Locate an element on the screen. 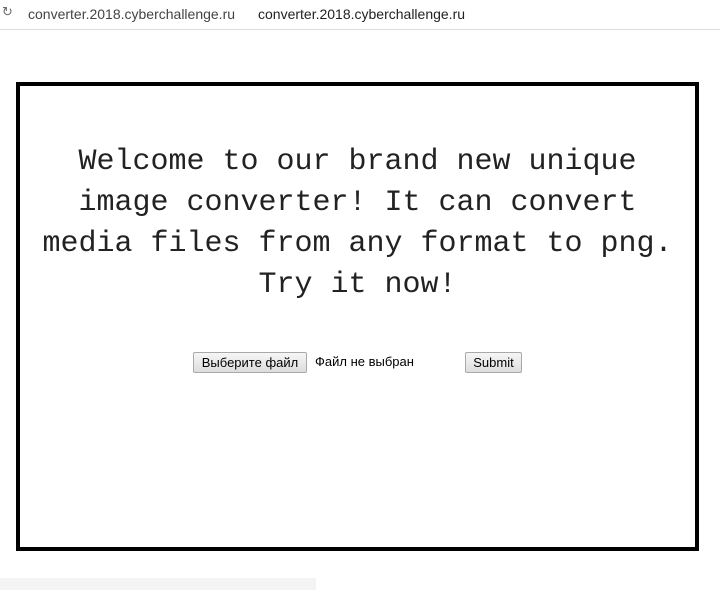 Image resolution: width=720 pixels, height=590 pixels. upload-form: Выберите файл Файл не выбран Submit is located at coordinates (393, 360).